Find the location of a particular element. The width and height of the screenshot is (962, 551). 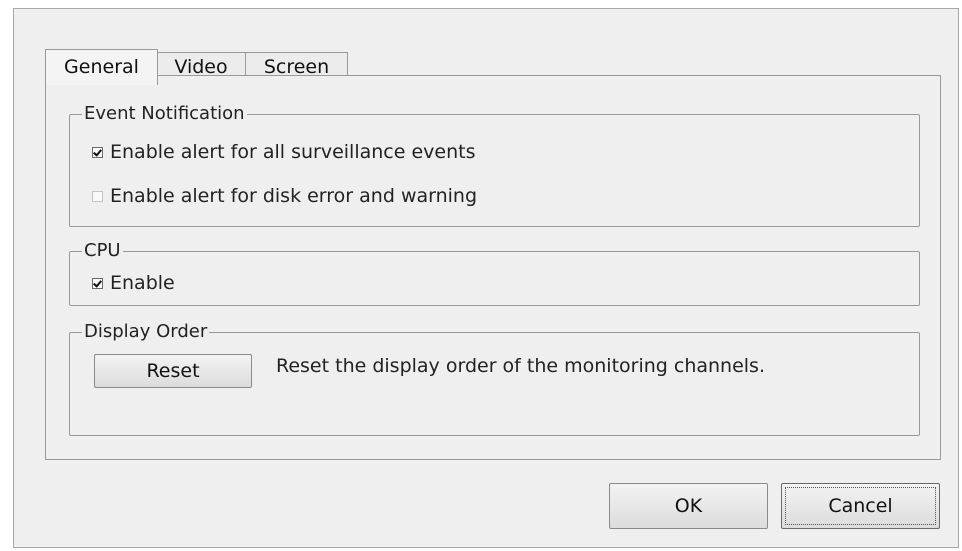

tab-general: General is located at coordinates (101, 67).